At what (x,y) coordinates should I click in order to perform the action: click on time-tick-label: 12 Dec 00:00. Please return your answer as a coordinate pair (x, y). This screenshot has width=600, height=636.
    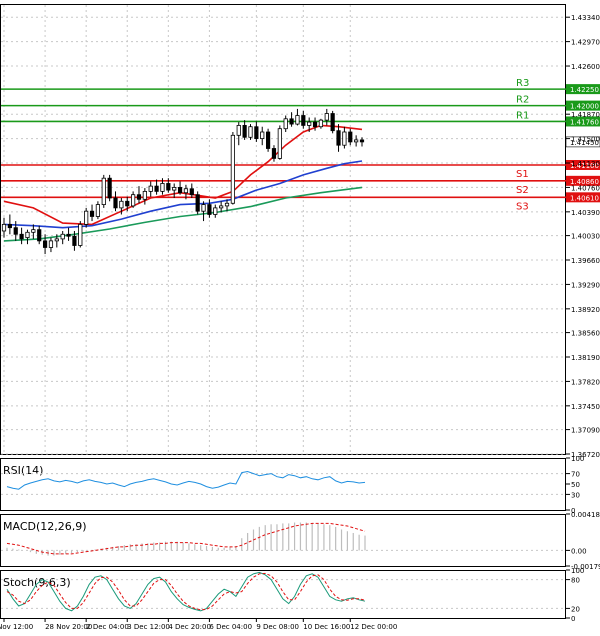
    Looking at the image, I should click on (373, 627).